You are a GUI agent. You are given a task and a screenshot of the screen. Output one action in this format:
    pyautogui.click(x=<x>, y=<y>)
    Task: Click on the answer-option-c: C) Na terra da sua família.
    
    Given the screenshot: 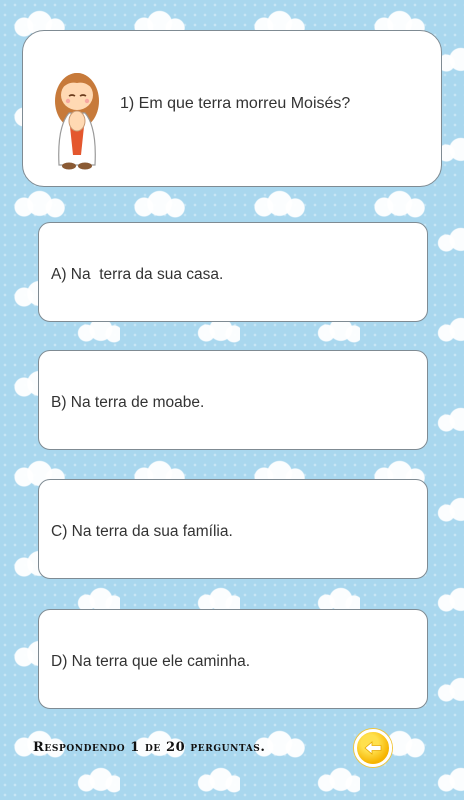 What is the action you would take?
    pyautogui.click(x=233, y=529)
    